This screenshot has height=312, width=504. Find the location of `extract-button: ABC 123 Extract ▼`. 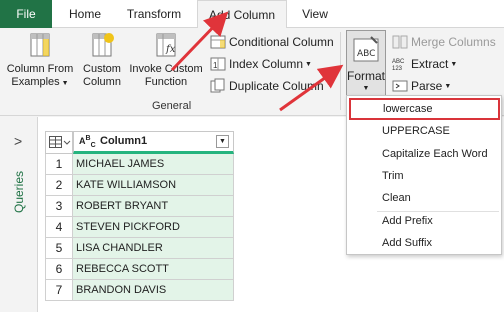

extract-button: ABC 123 Extract ▼ is located at coordinates (424, 64).